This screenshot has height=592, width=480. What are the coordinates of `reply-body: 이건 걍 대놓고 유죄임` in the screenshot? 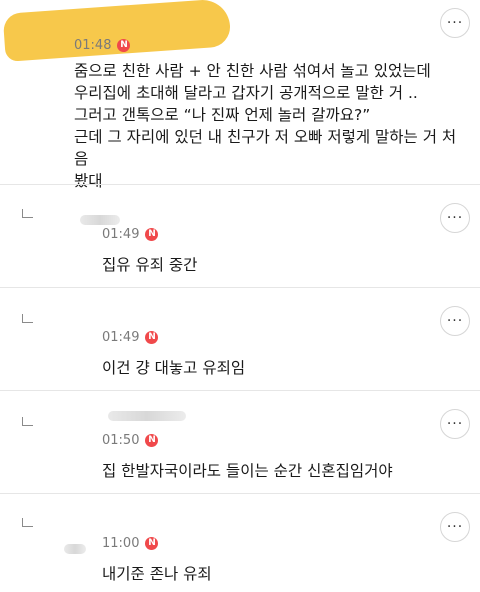 It's located at (174, 368).